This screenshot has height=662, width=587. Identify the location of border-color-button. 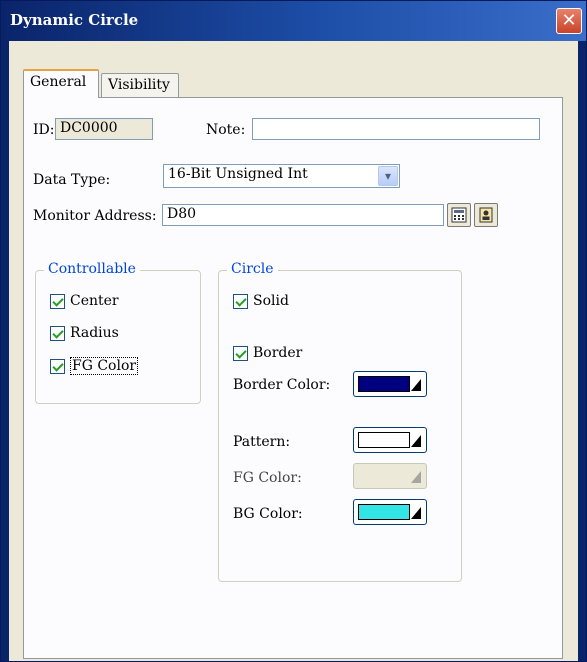
(390, 384).